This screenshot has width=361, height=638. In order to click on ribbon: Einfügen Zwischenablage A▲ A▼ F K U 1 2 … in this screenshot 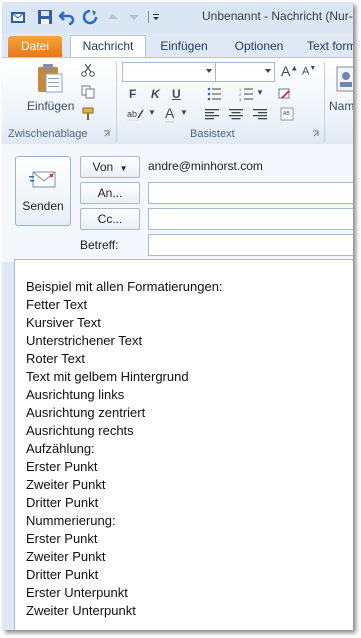, I will do `click(177, 101)`.